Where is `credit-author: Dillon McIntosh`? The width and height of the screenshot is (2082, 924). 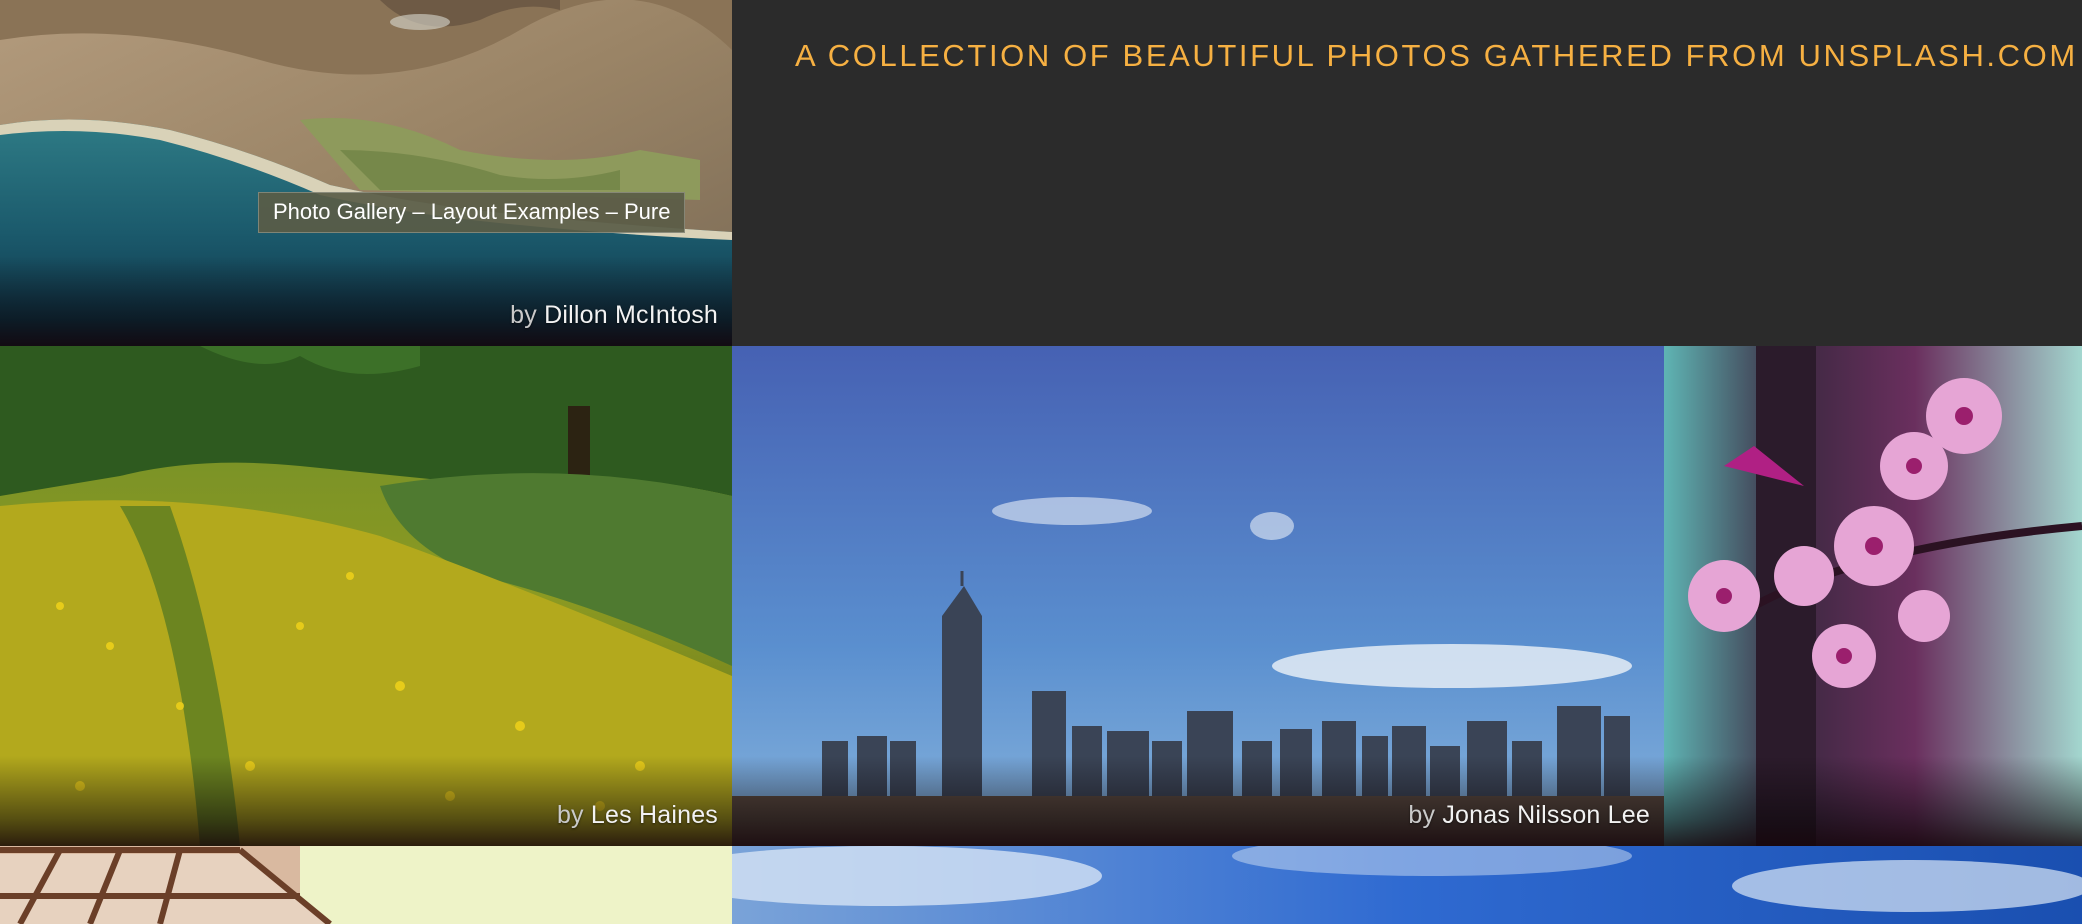 credit-author: Dillon McIntosh is located at coordinates (631, 315).